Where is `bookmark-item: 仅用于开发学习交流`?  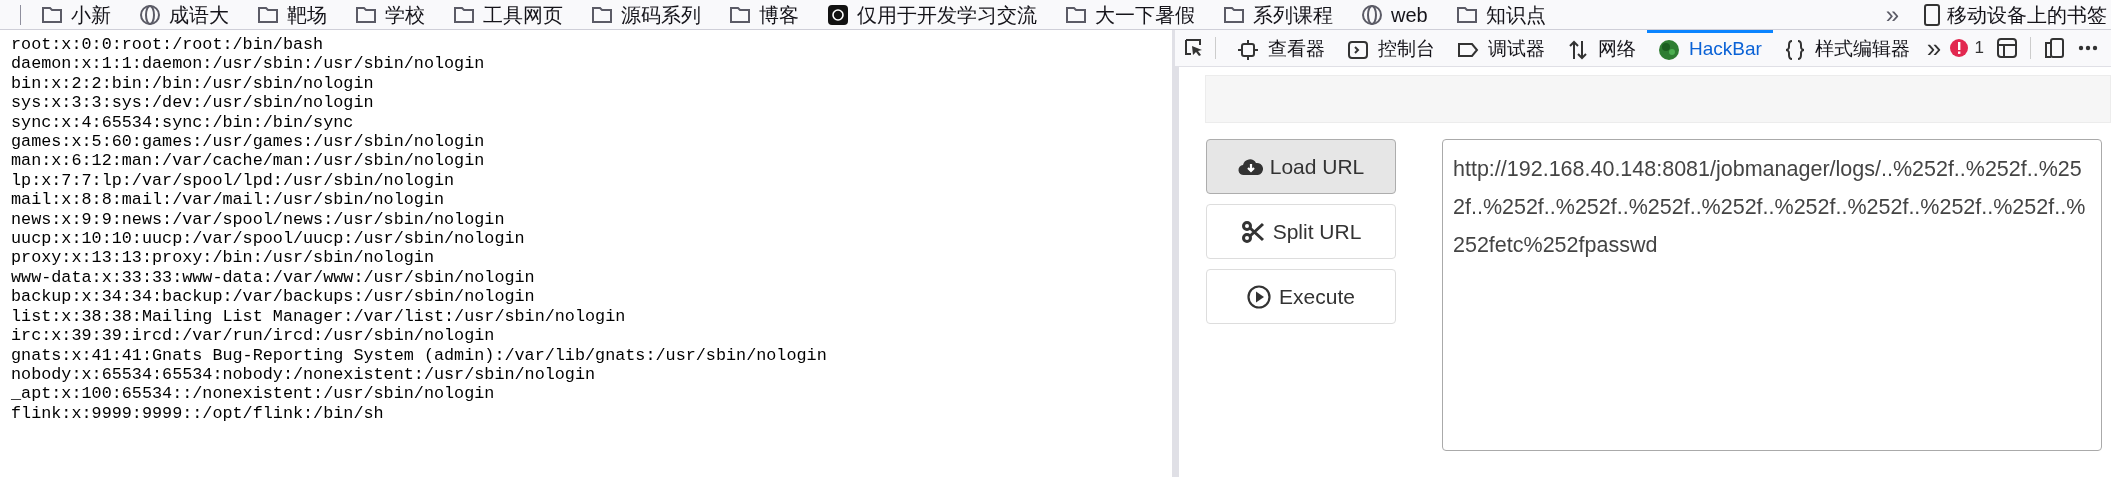 bookmark-item: 仅用于开发学习交流 is located at coordinates (932, 14).